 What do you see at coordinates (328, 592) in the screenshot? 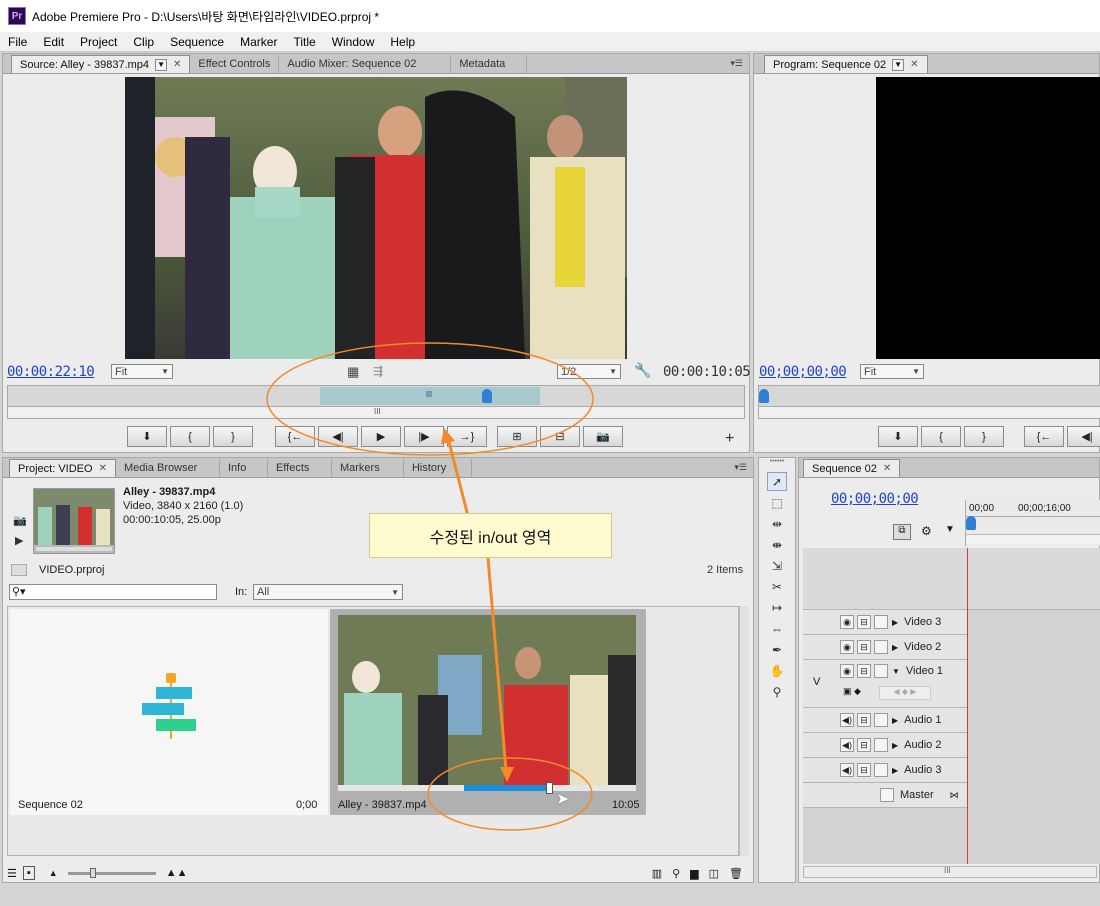
I see `in-filter-dropdown: All ▼` at bounding box center [328, 592].